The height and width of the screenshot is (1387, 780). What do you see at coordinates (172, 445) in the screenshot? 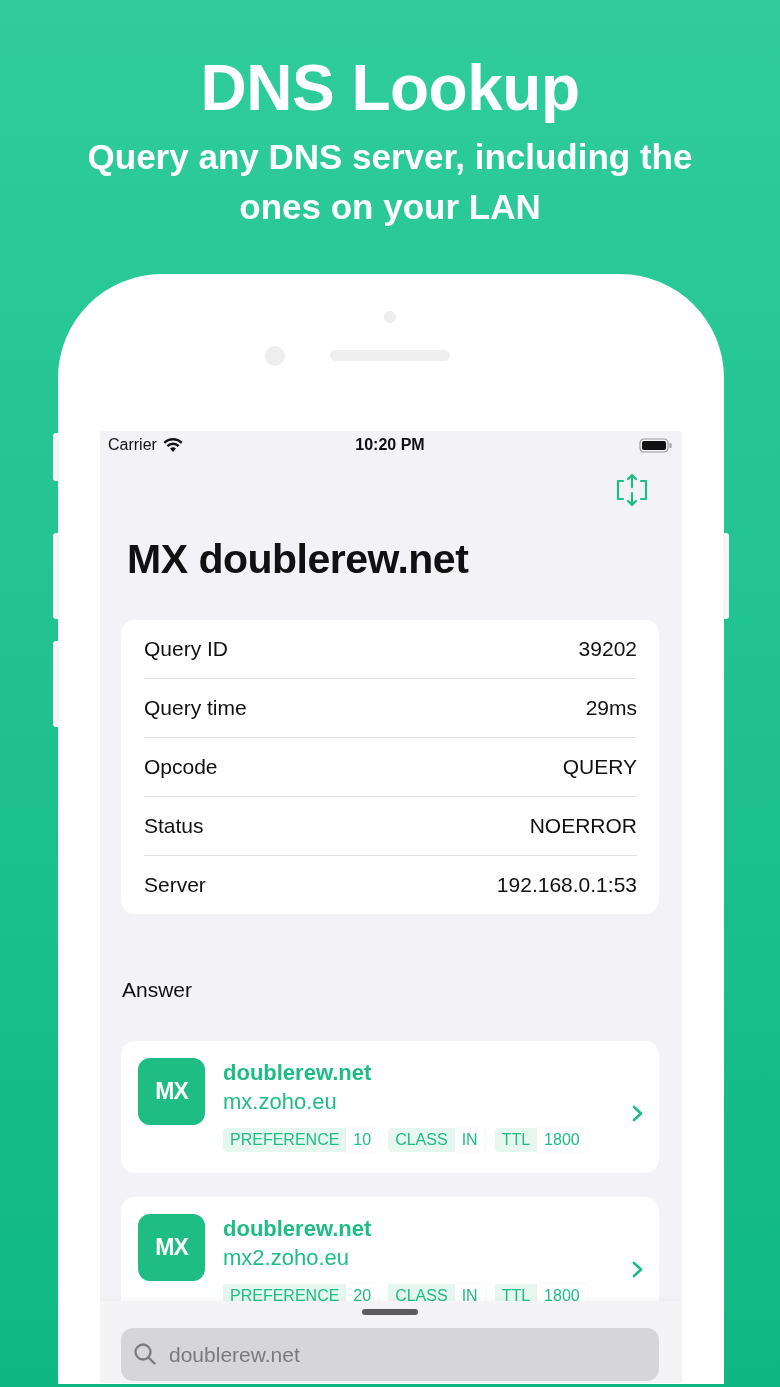
I see `wifi-icon` at bounding box center [172, 445].